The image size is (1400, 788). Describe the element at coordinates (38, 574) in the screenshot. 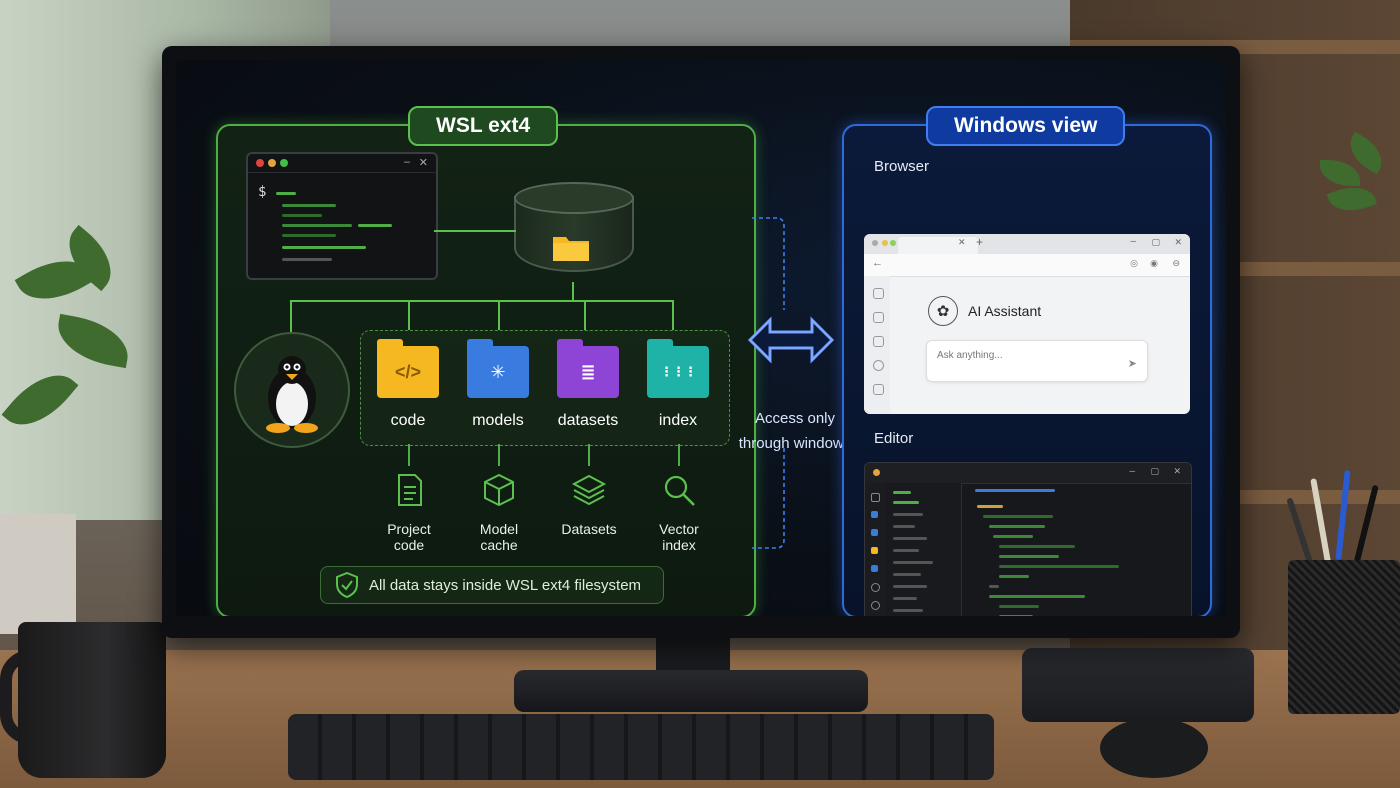

I see `plant-pot` at that location.